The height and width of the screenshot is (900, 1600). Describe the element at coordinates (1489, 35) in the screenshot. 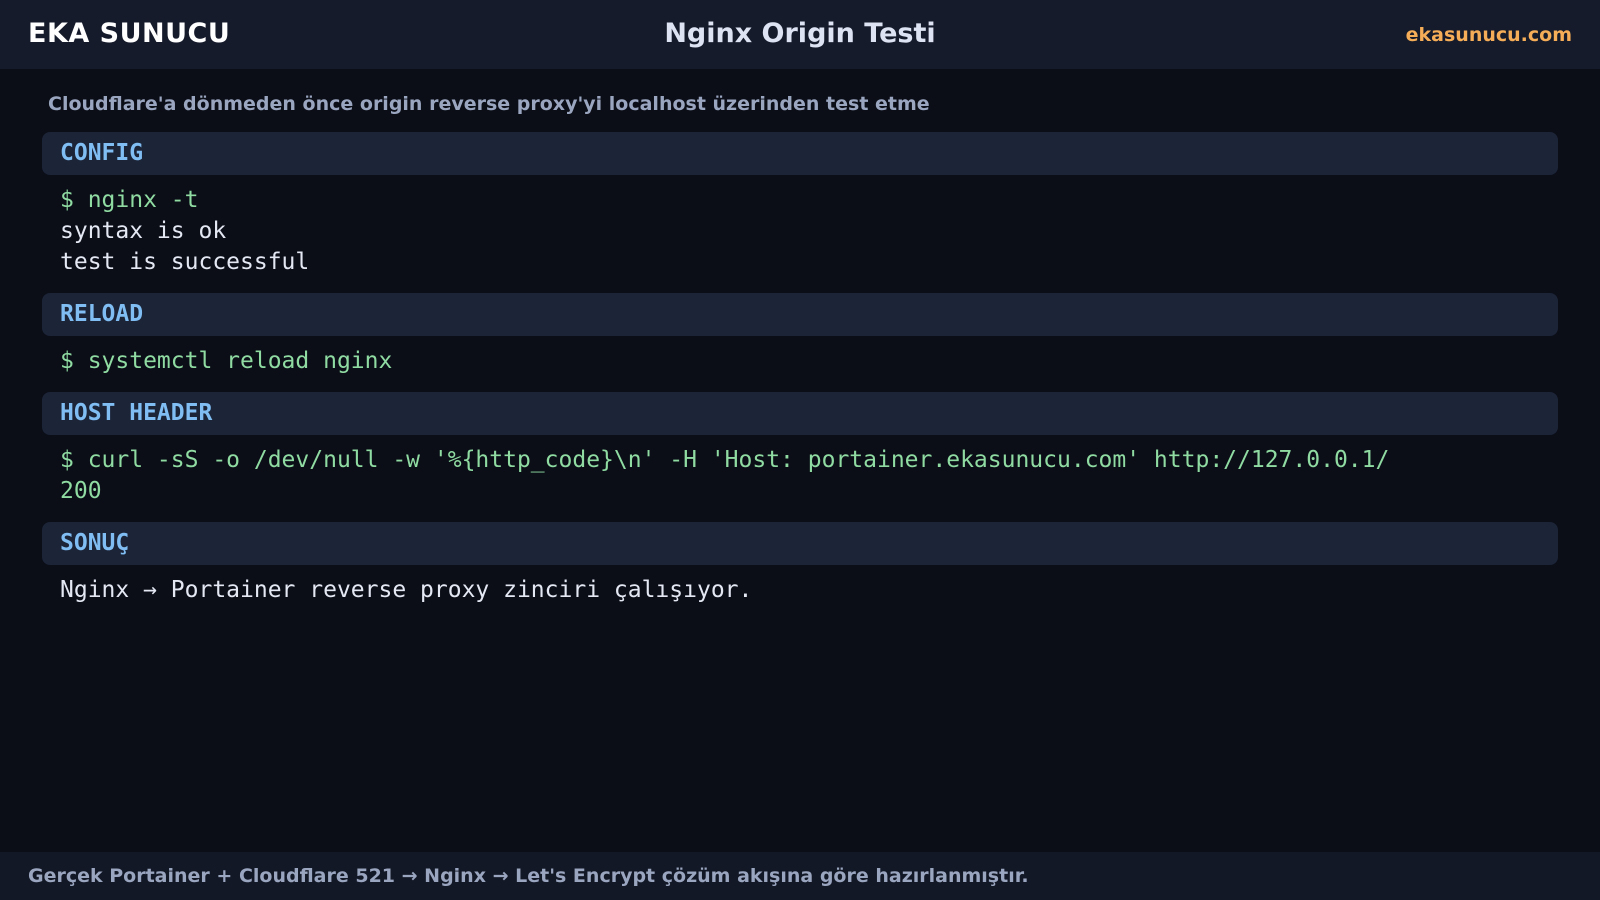

I see `site-link: ekasunucu.com` at that location.